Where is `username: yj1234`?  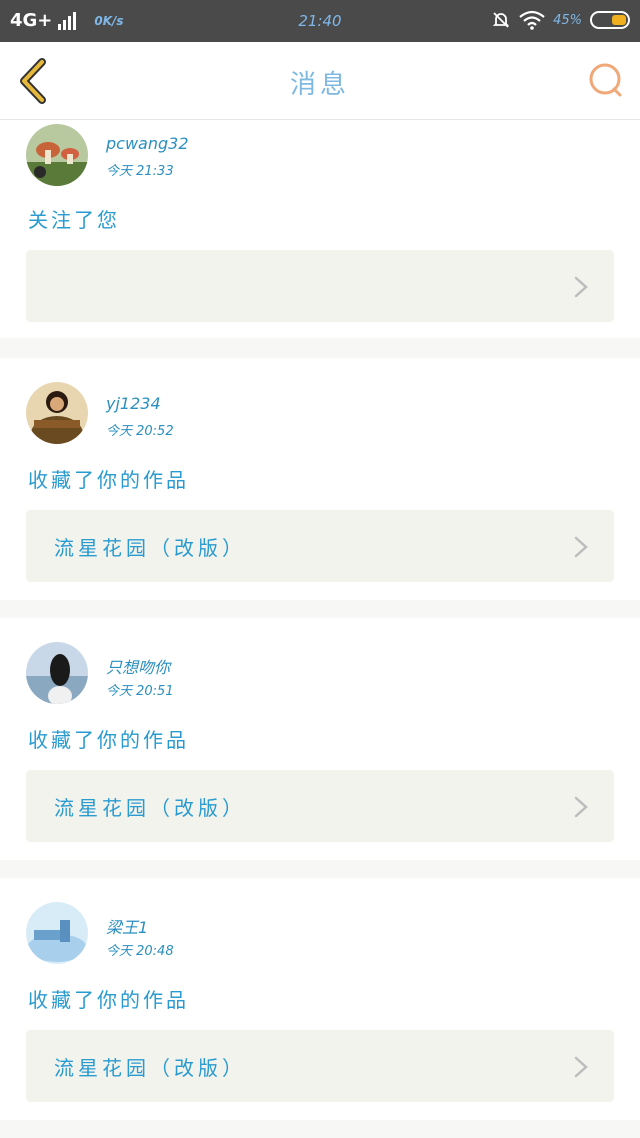 username: yj1234 is located at coordinates (133, 403).